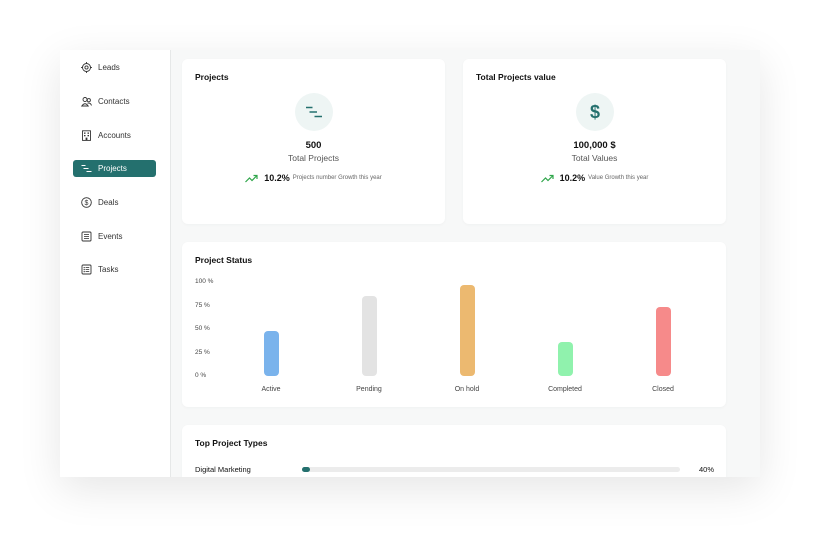 This screenshot has height=548, width=820. I want to click on sidebar-item-label: Deals, so click(108, 202).